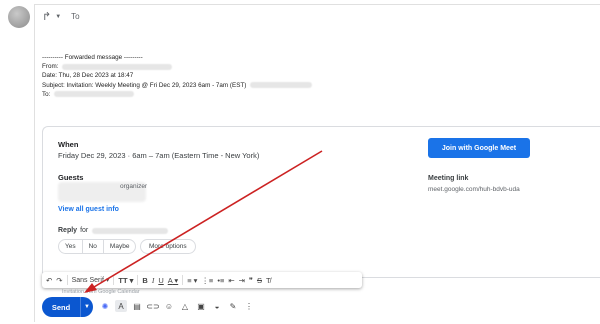 This screenshot has height=324, width=600. What do you see at coordinates (120, 246) in the screenshot?
I see `rsvp-maybe-button: Maybe` at bounding box center [120, 246].